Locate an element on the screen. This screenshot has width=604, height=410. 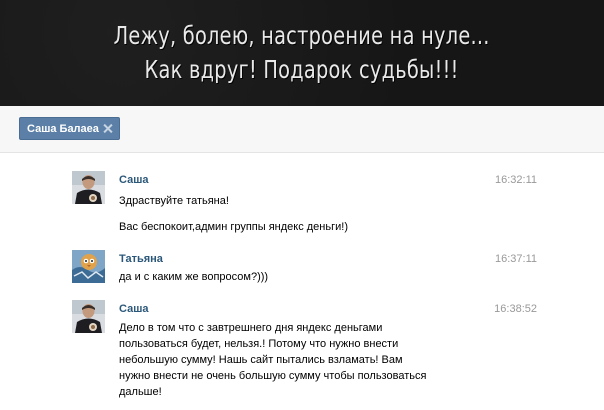
close-icon is located at coordinates (108, 128).